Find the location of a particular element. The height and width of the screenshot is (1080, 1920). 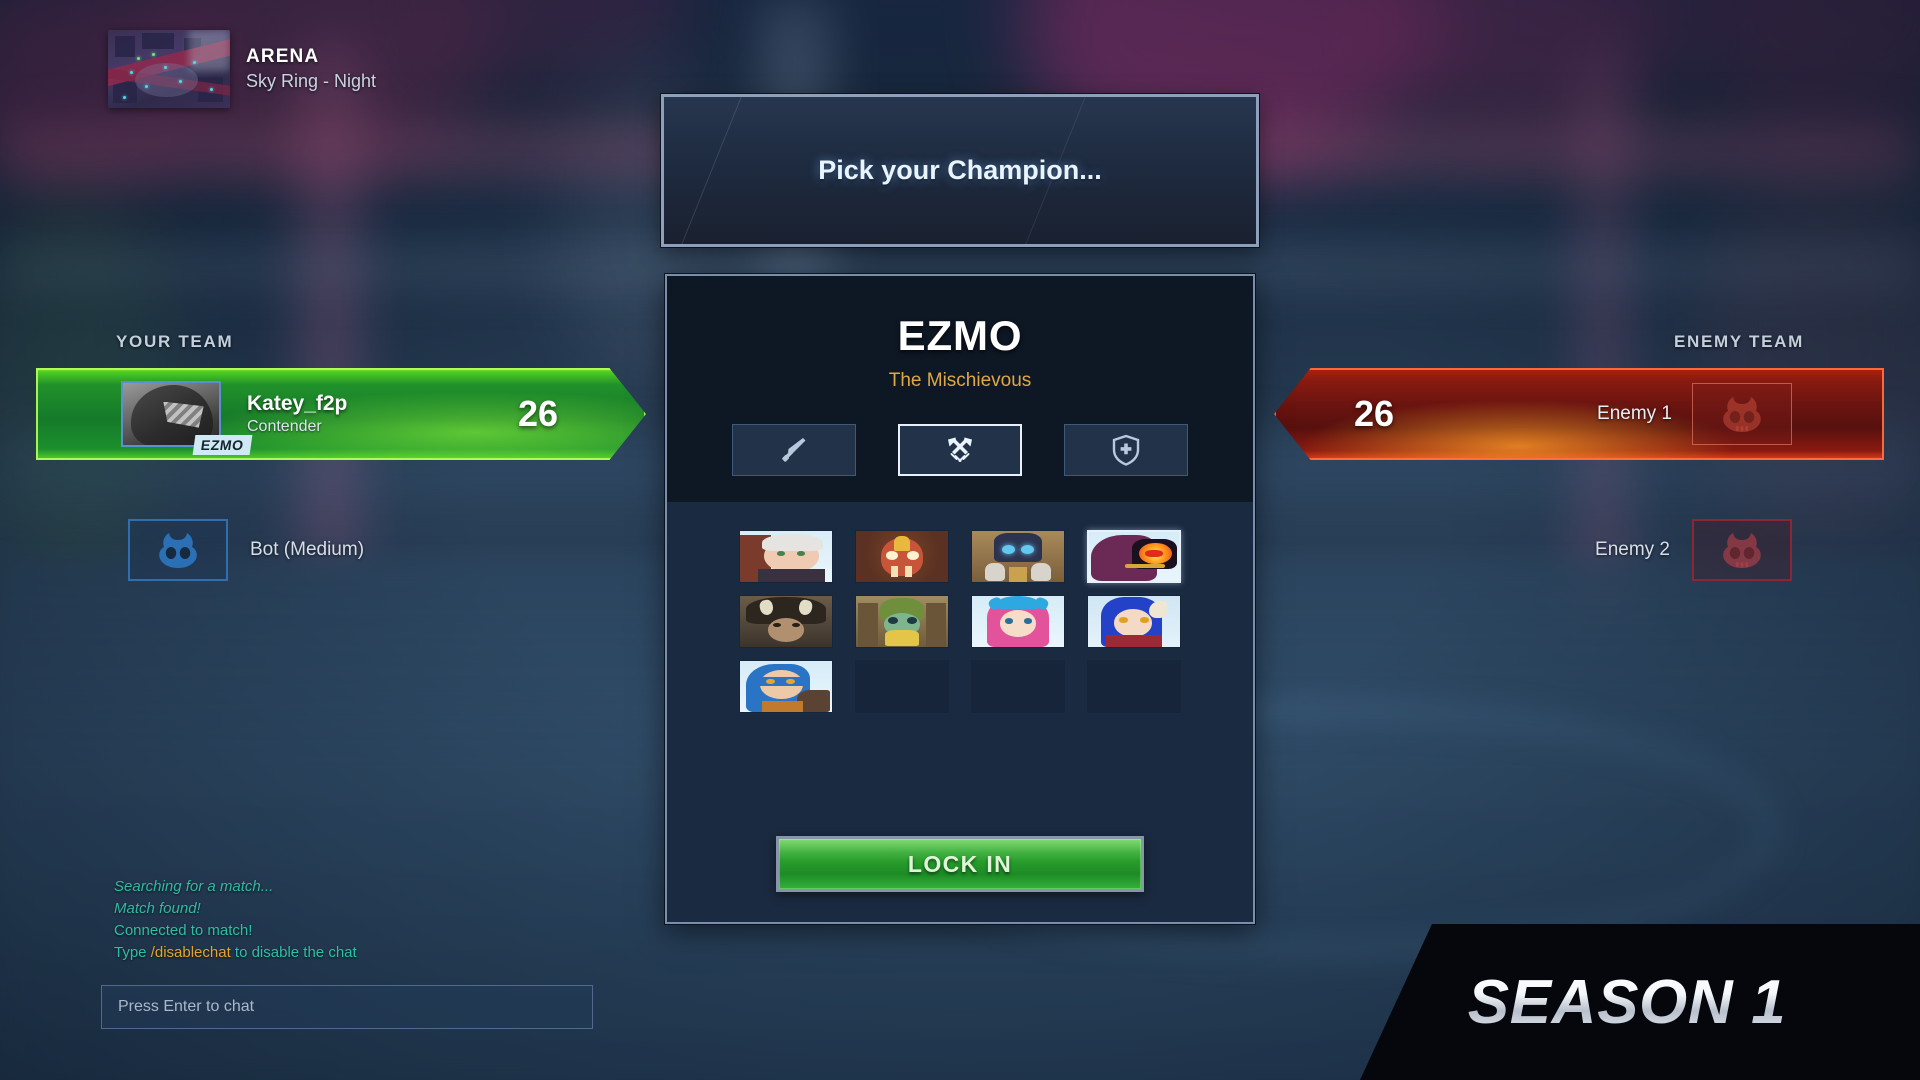

chat-hint-prefix: Type is located at coordinates (132, 952).